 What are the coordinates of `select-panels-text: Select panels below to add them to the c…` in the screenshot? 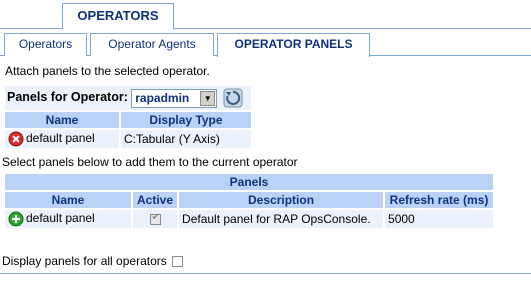 It's located at (150, 162).